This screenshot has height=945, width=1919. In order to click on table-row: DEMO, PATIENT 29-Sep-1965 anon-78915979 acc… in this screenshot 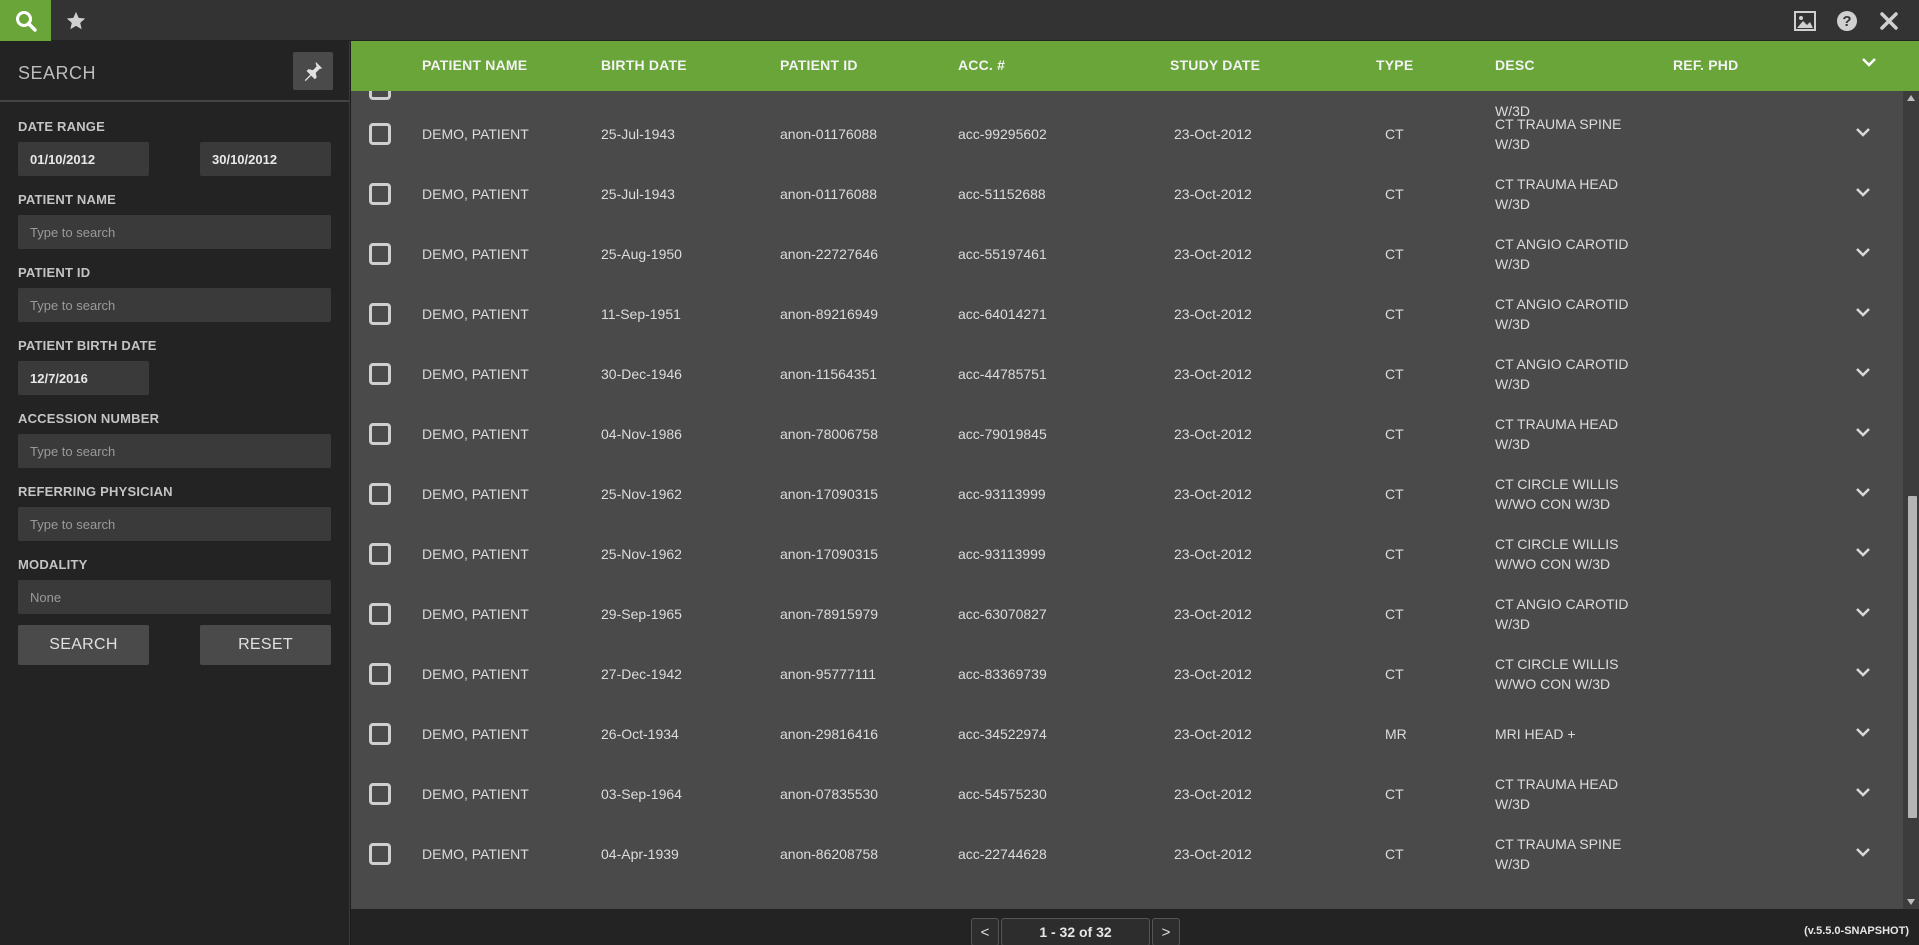, I will do `click(1127, 614)`.